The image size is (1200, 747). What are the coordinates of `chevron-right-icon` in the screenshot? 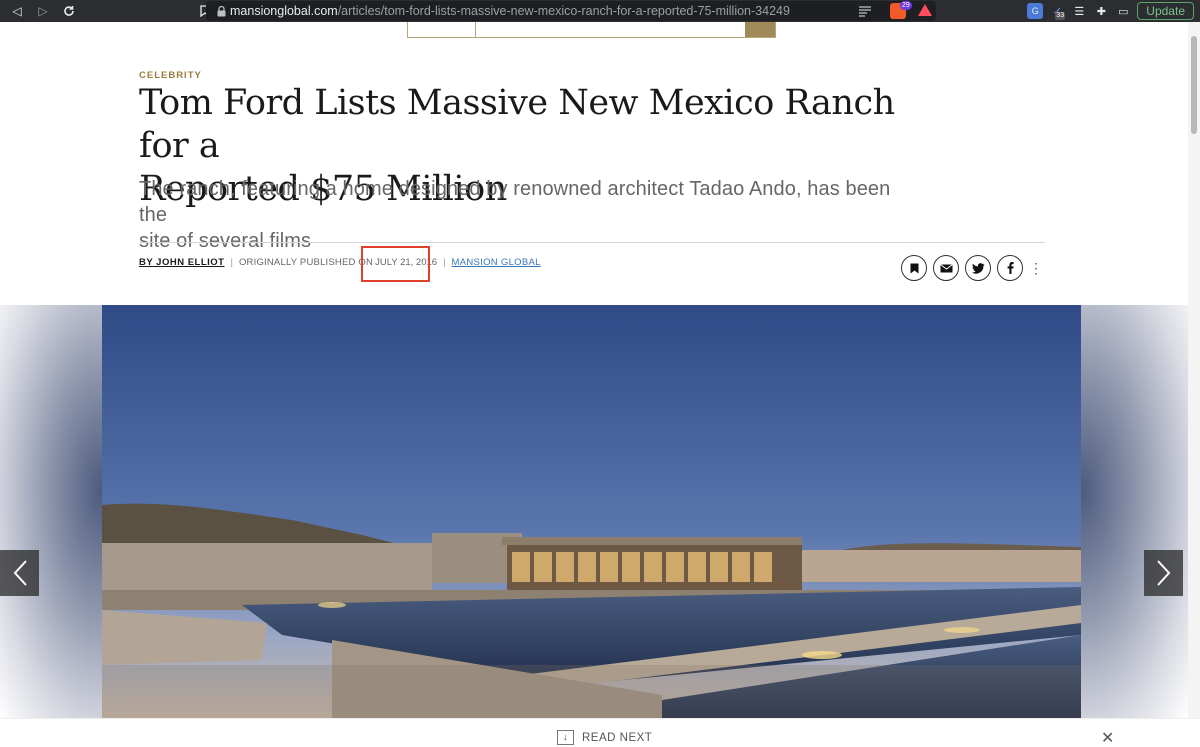 It's located at (1163, 573).